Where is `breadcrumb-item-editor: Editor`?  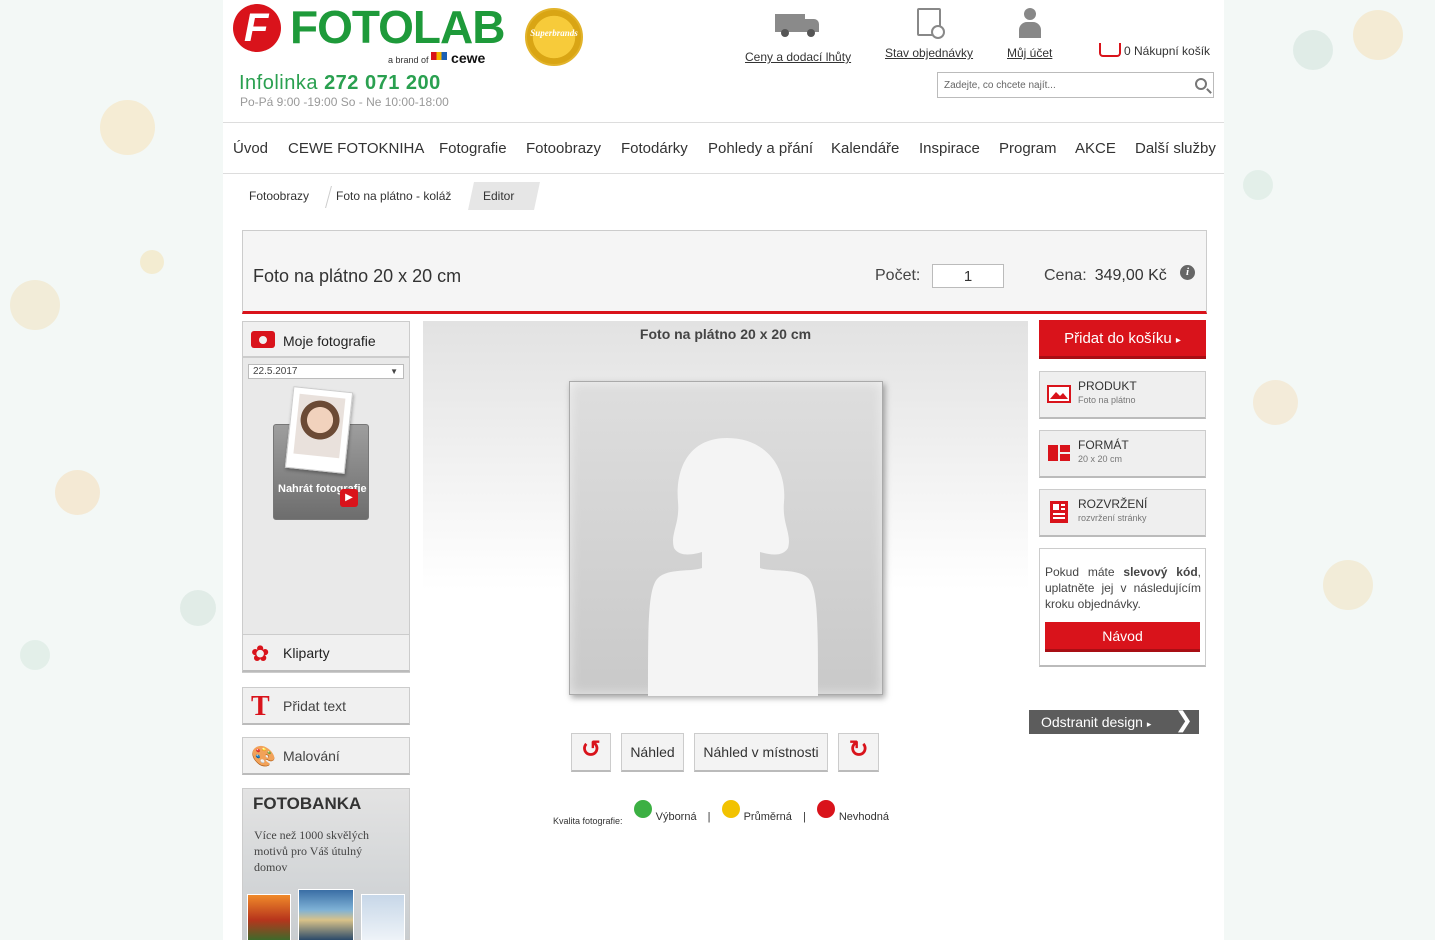
breadcrumb-item-editor: Editor is located at coordinates (504, 196).